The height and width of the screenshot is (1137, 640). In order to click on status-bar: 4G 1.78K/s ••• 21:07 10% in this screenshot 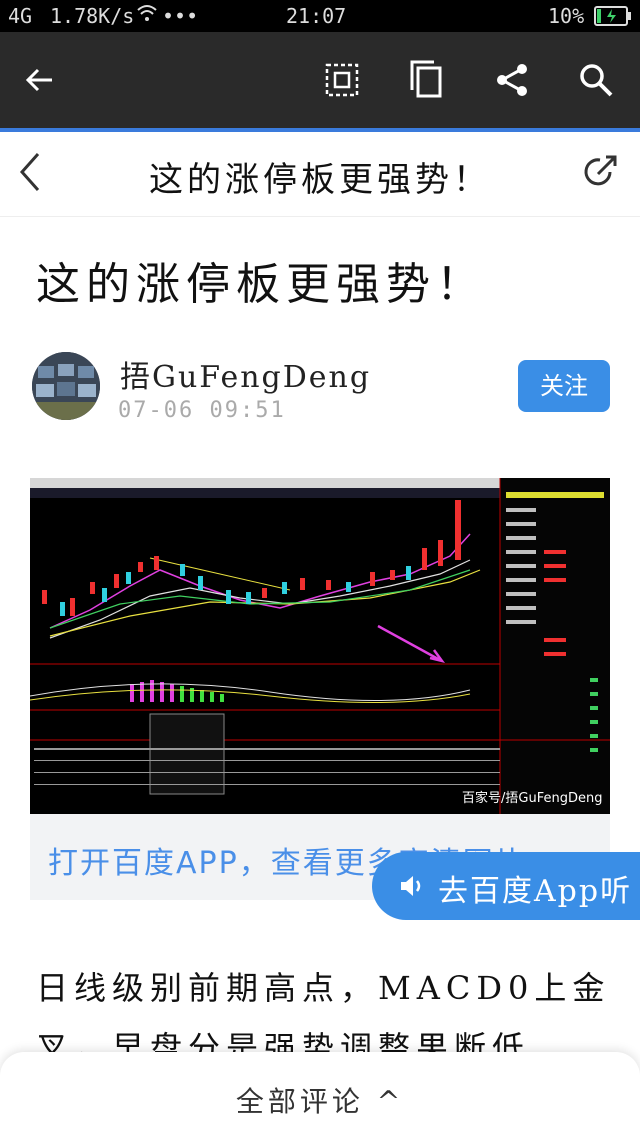, I will do `click(320, 16)`.